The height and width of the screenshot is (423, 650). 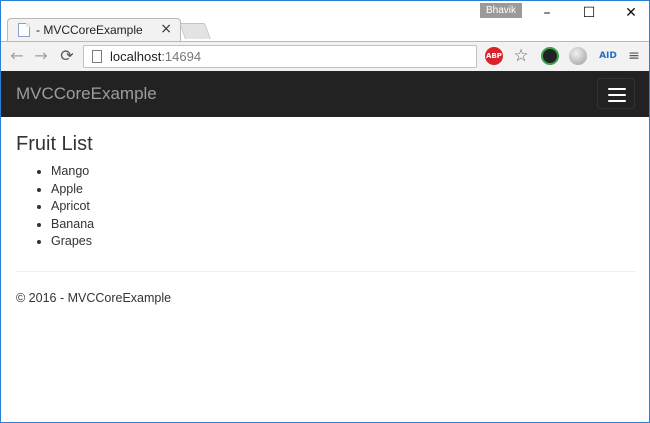 What do you see at coordinates (86, 94) in the screenshot?
I see `navbar-brand: MVCCoreExample` at bounding box center [86, 94].